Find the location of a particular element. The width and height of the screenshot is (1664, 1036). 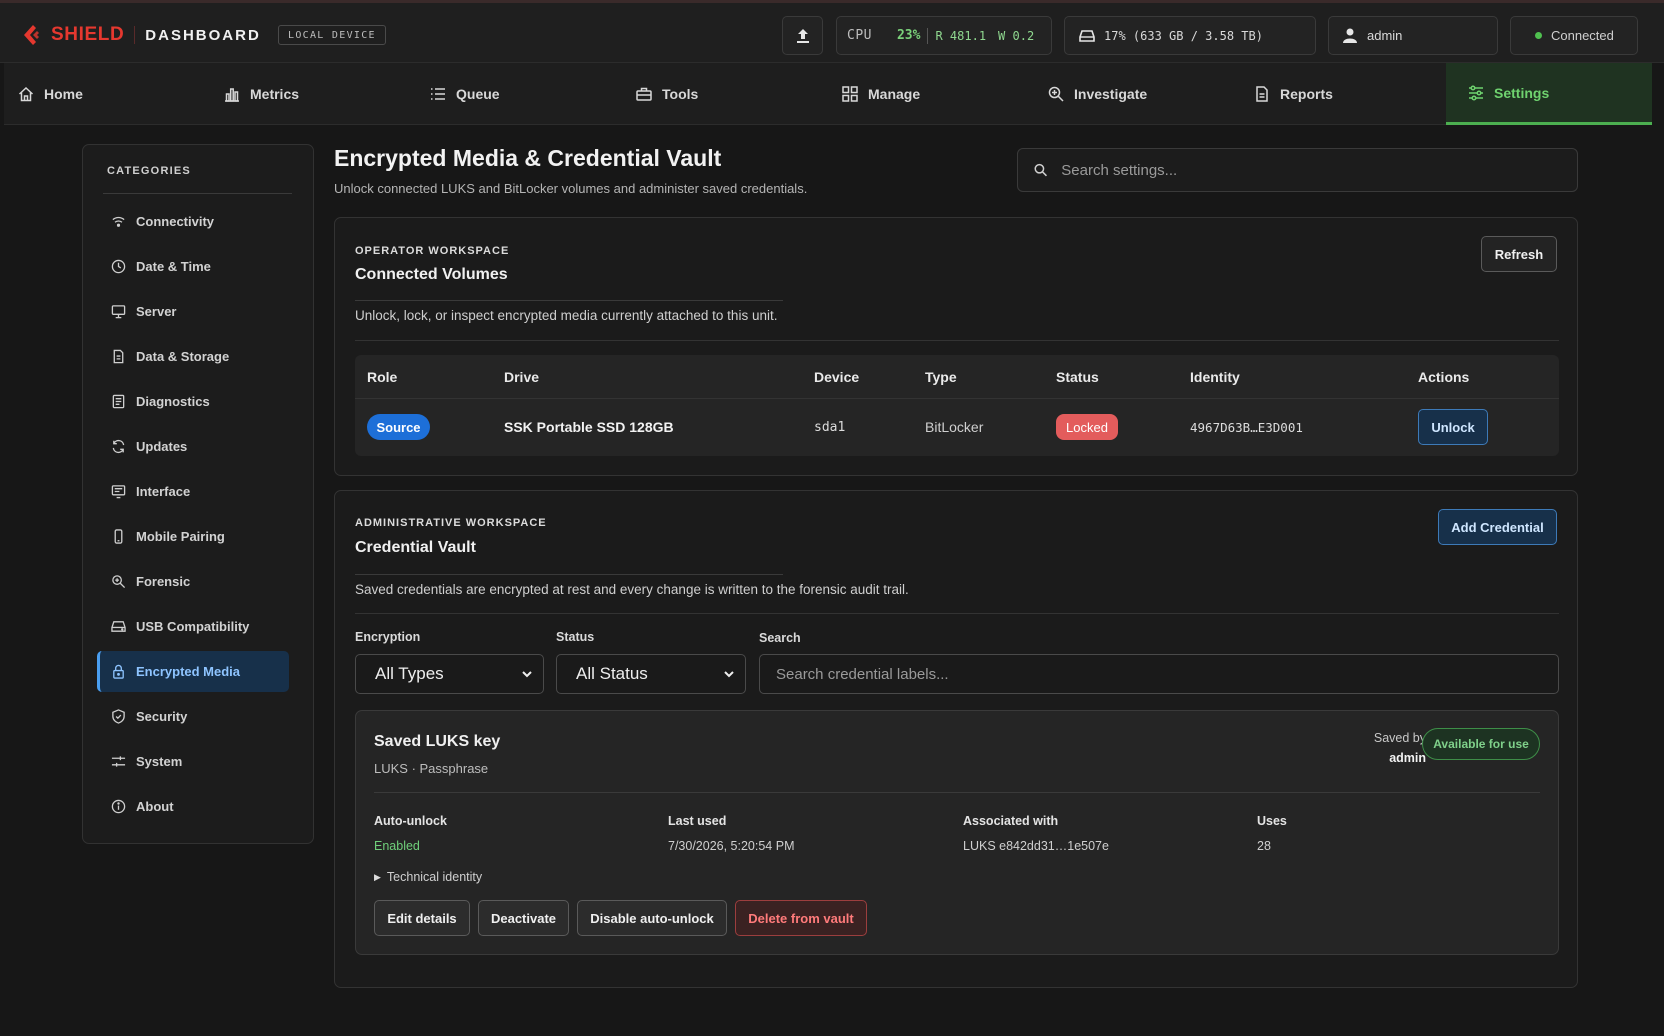

nav-metrics: Metrics is located at coordinates (313, 94).